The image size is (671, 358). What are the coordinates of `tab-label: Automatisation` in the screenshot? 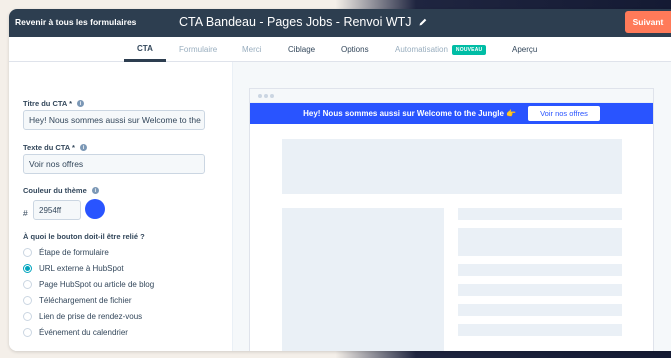 It's located at (421, 49).